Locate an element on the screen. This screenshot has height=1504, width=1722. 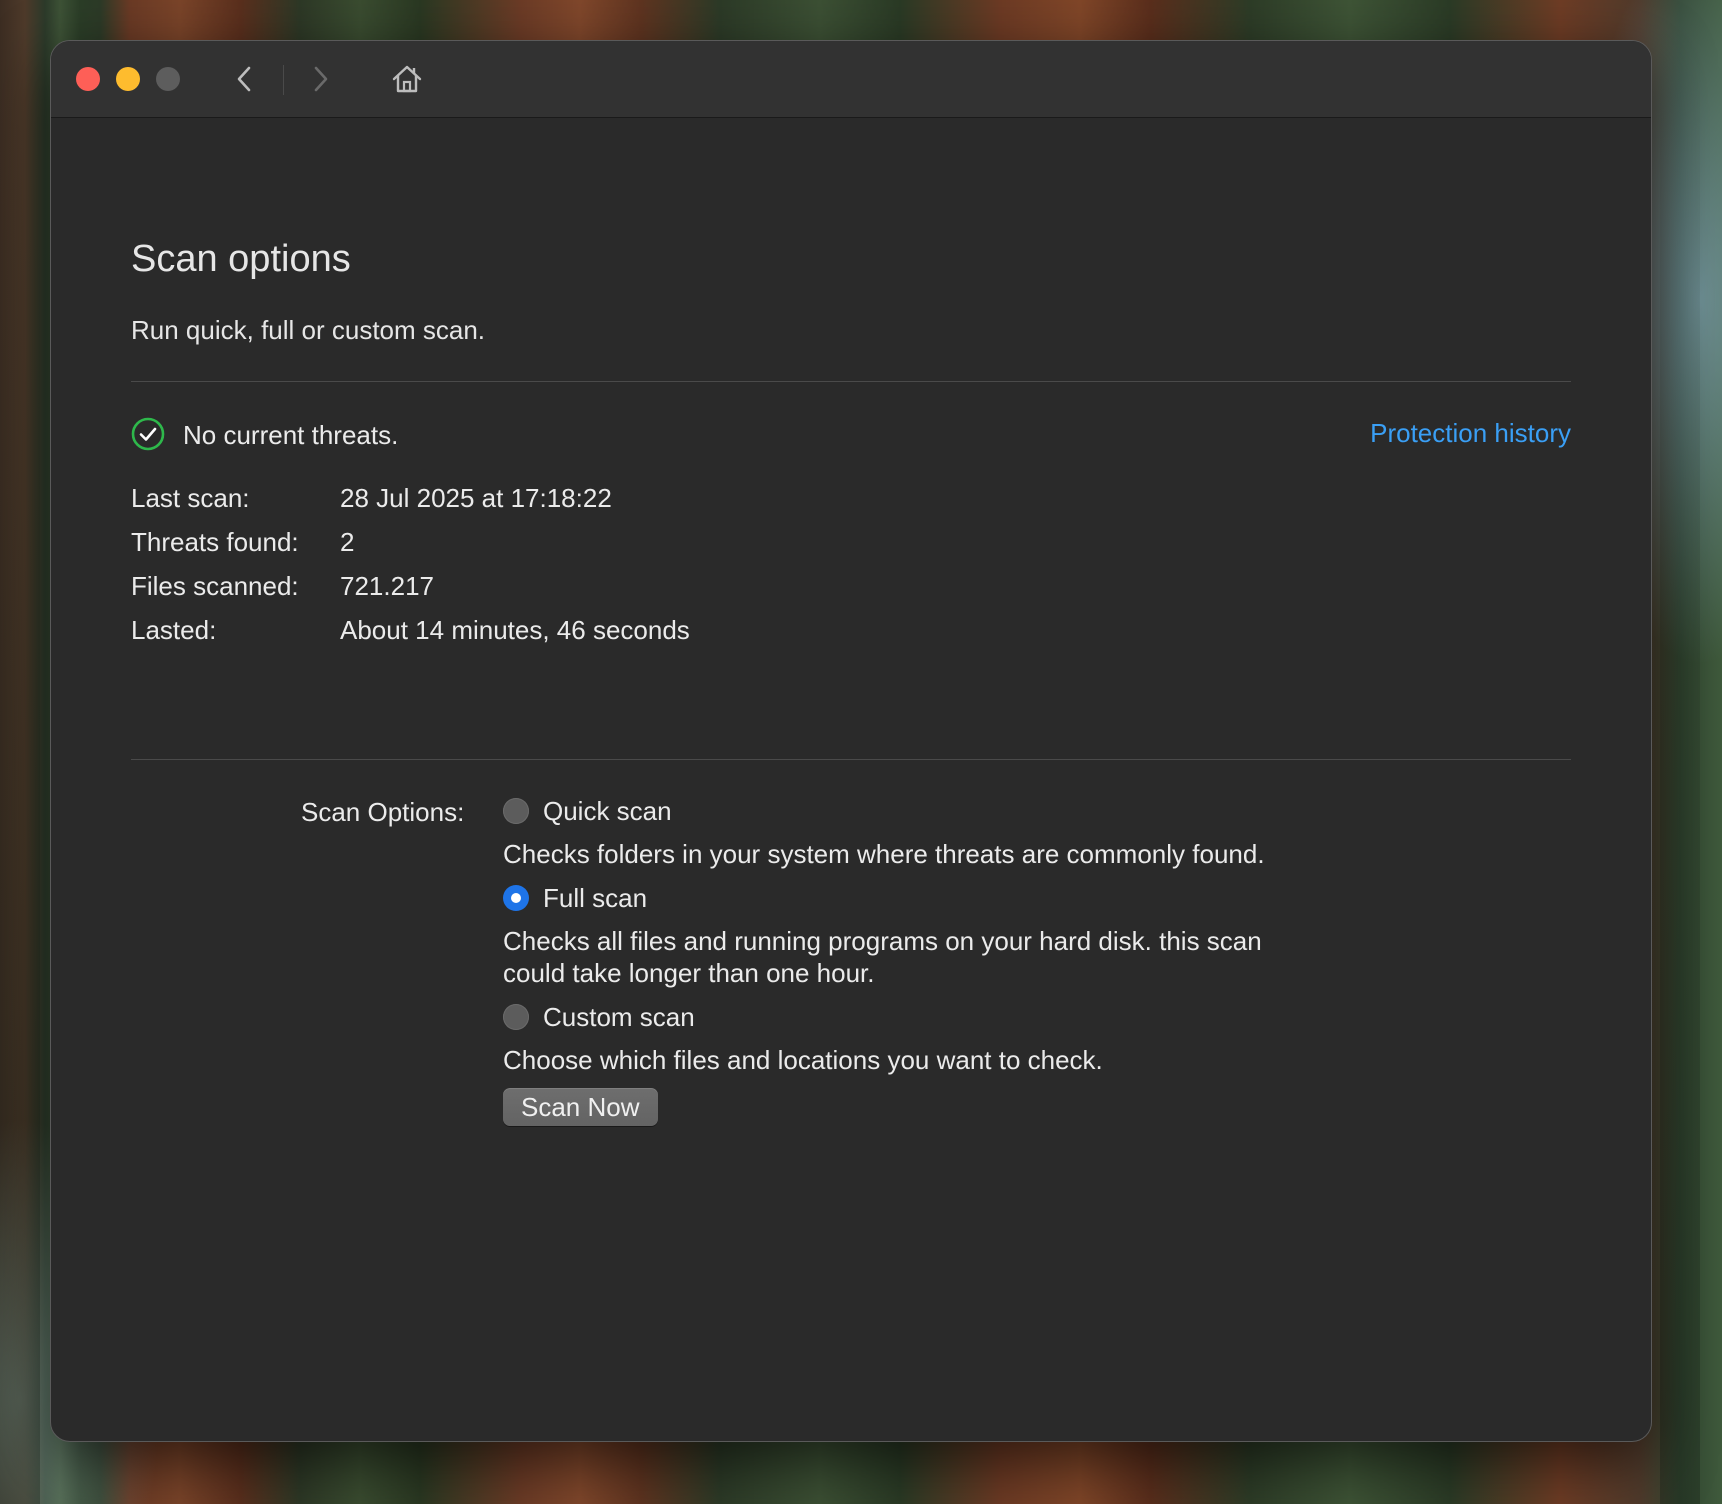
minimize-window-button is located at coordinates (128, 79).